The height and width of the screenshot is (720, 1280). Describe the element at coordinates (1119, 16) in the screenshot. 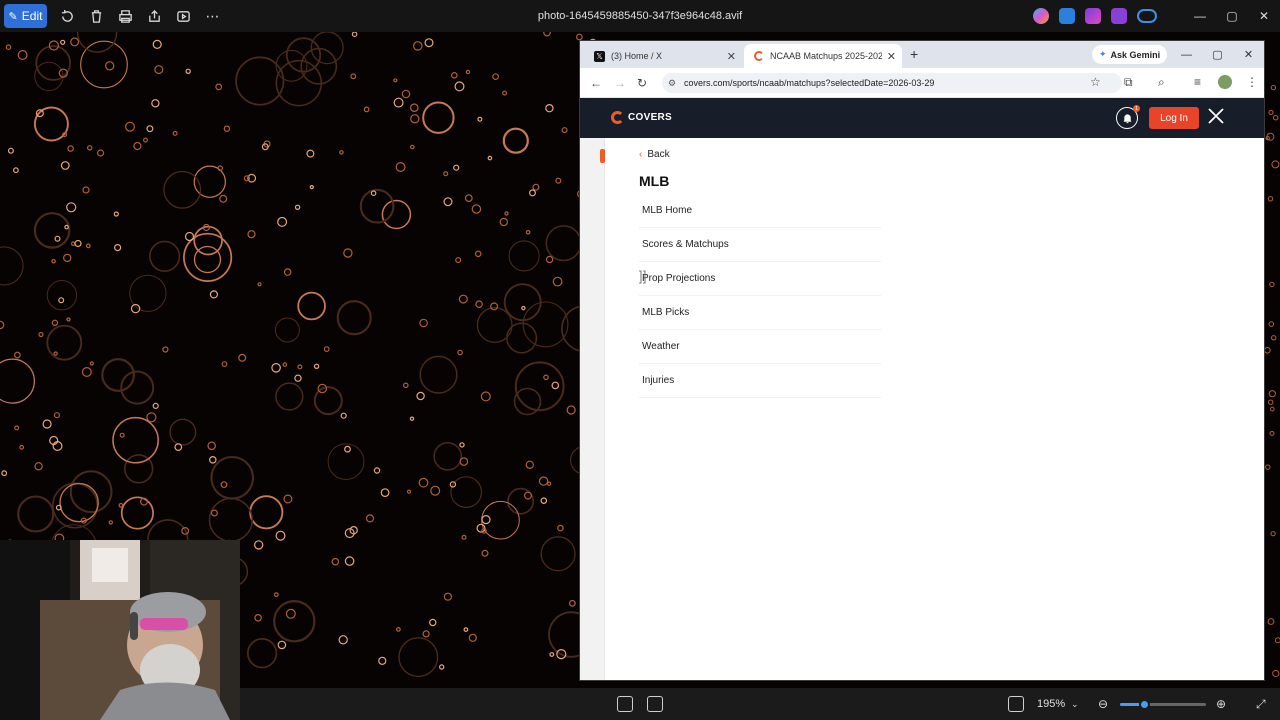

I see `video-editor-icon` at that location.